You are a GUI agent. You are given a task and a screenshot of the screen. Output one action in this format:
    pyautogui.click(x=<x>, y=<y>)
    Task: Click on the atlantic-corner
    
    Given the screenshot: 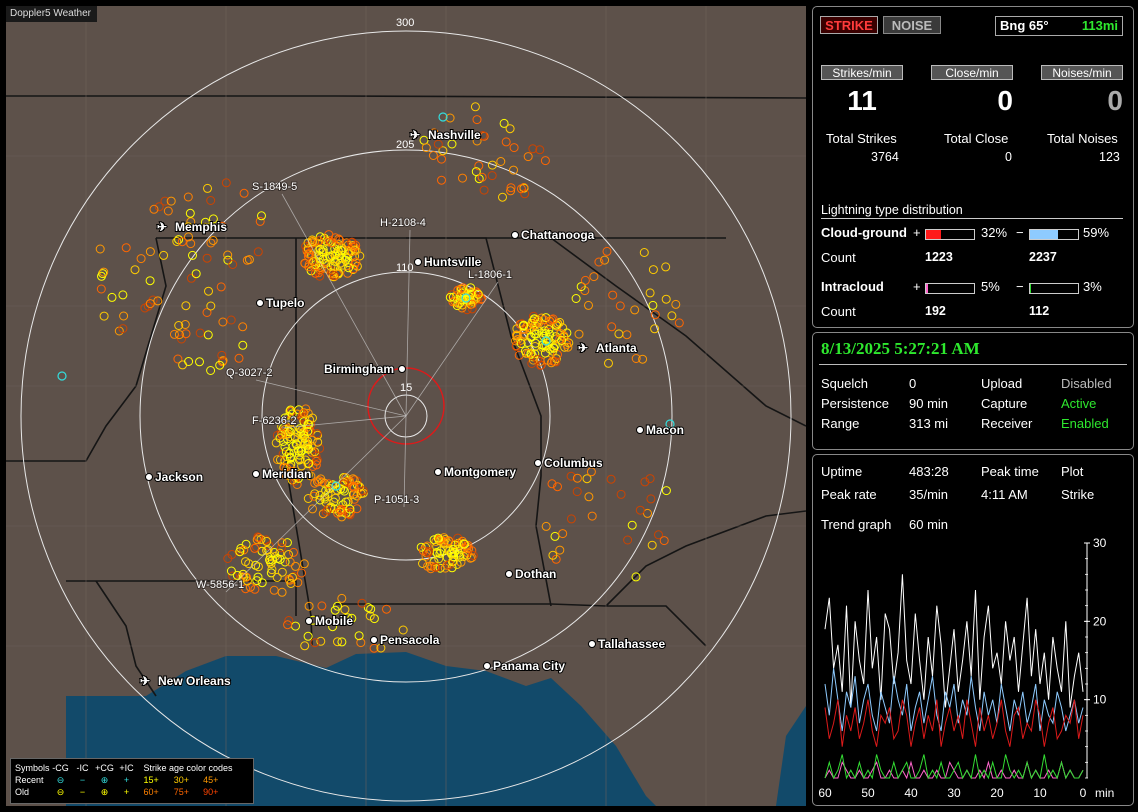 What is the action you would take?
    pyautogui.click(x=791, y=756)
    